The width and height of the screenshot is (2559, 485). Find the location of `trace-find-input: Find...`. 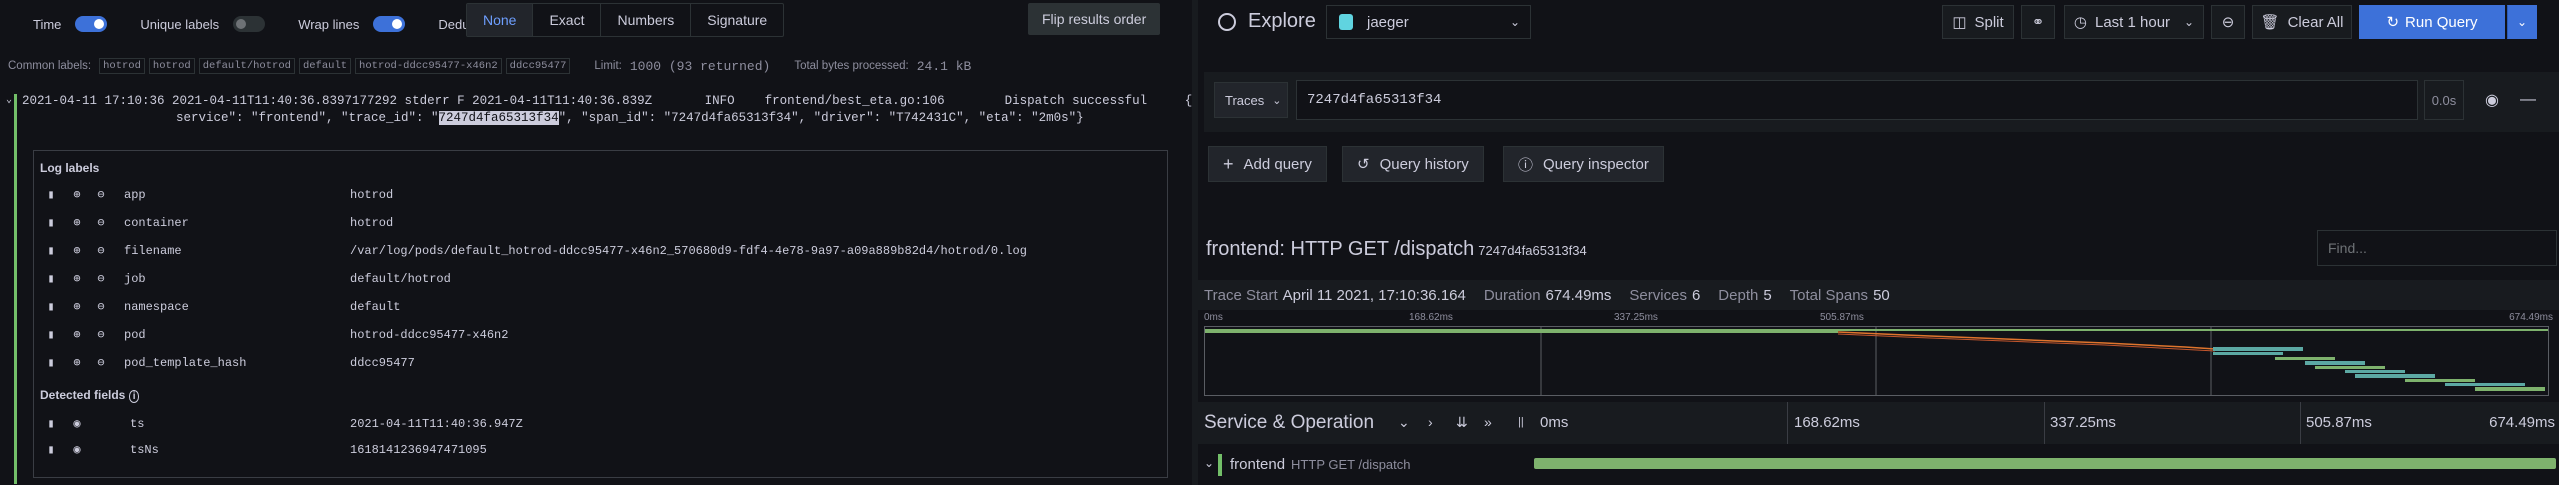

trace-find-input: Find... is located at coordinates (2437, 248).